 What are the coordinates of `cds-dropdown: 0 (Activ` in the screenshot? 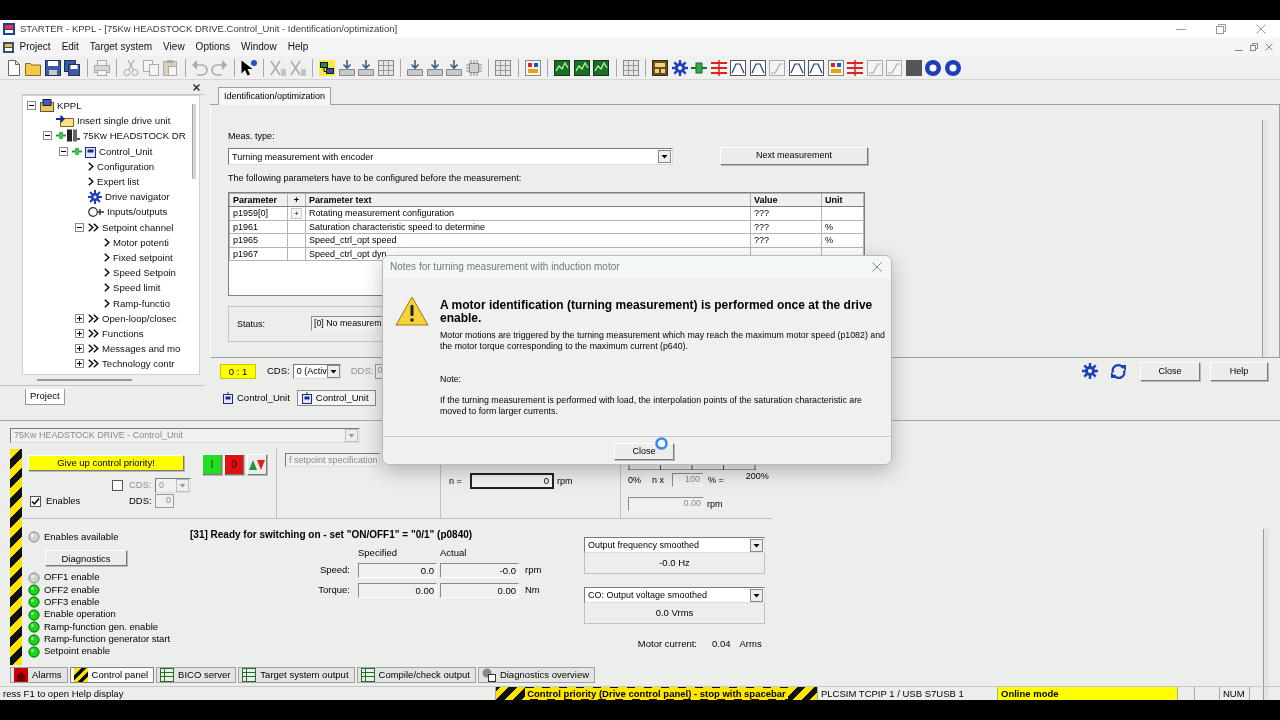 It's located at (316, 371).